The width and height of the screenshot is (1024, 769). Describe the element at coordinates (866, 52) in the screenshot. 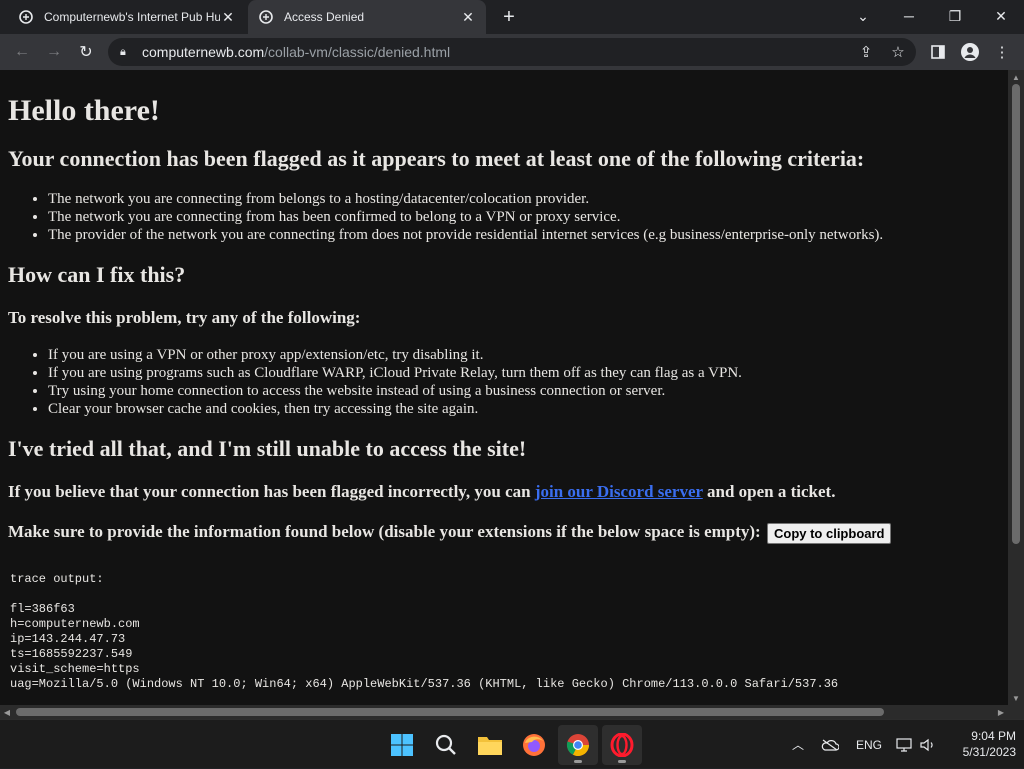

I see `share-icon: ⇪` at that location.